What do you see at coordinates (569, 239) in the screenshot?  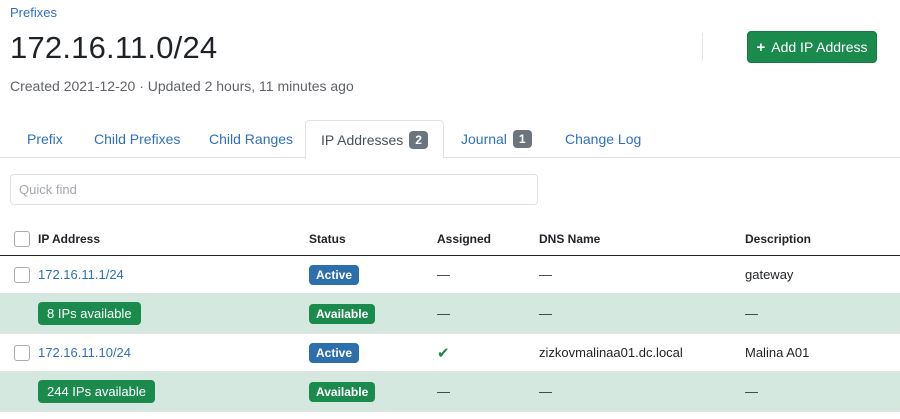 I see `column-header-dns-name: DNS Name` at bounding box center [569, 239].